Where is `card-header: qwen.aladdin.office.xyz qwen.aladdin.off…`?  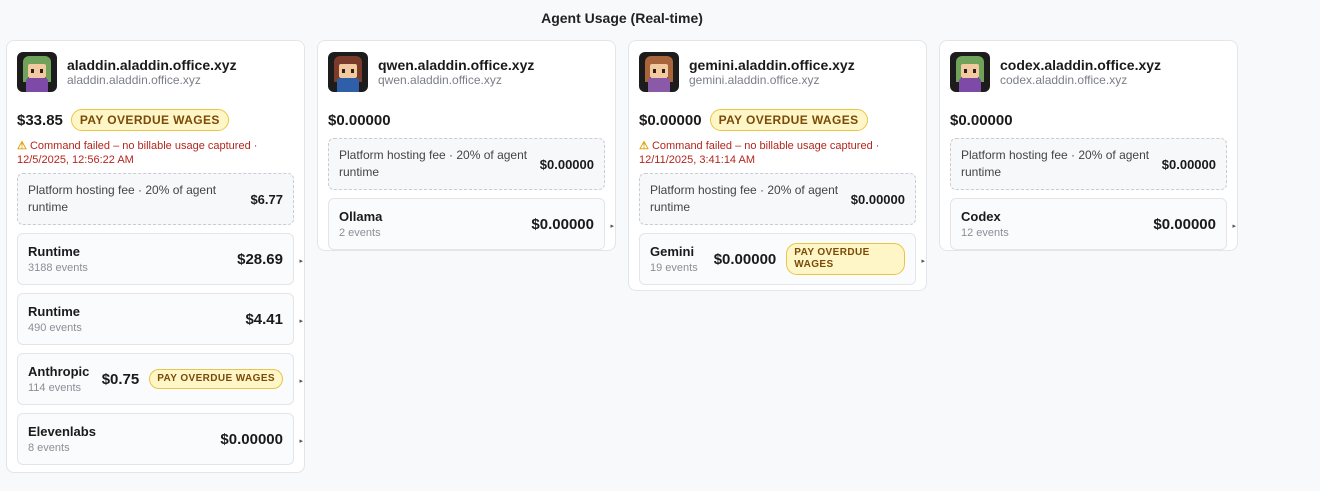
card-header: qwen.aladdin.office.xyz qwen.aladdin.off… is located at coordinates (466, 72).